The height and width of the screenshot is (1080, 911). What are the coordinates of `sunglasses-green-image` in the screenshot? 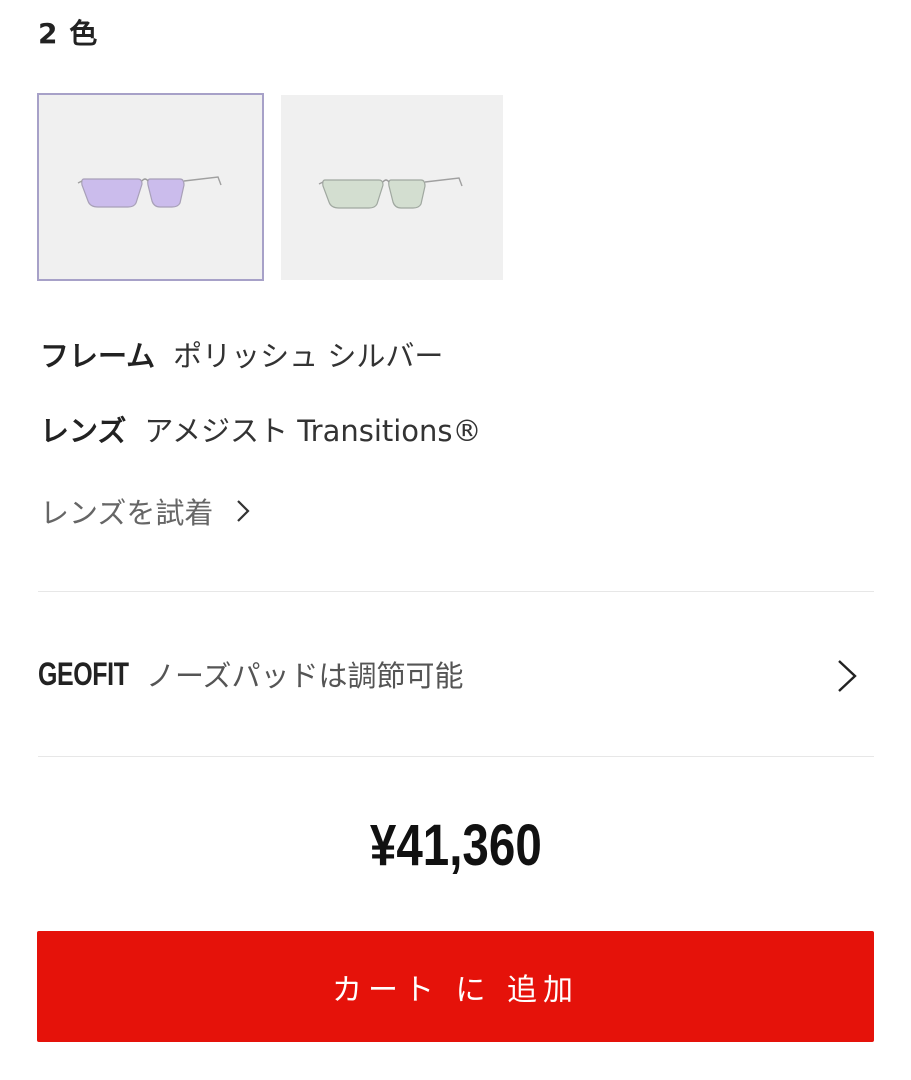 It's located at (390, 192).